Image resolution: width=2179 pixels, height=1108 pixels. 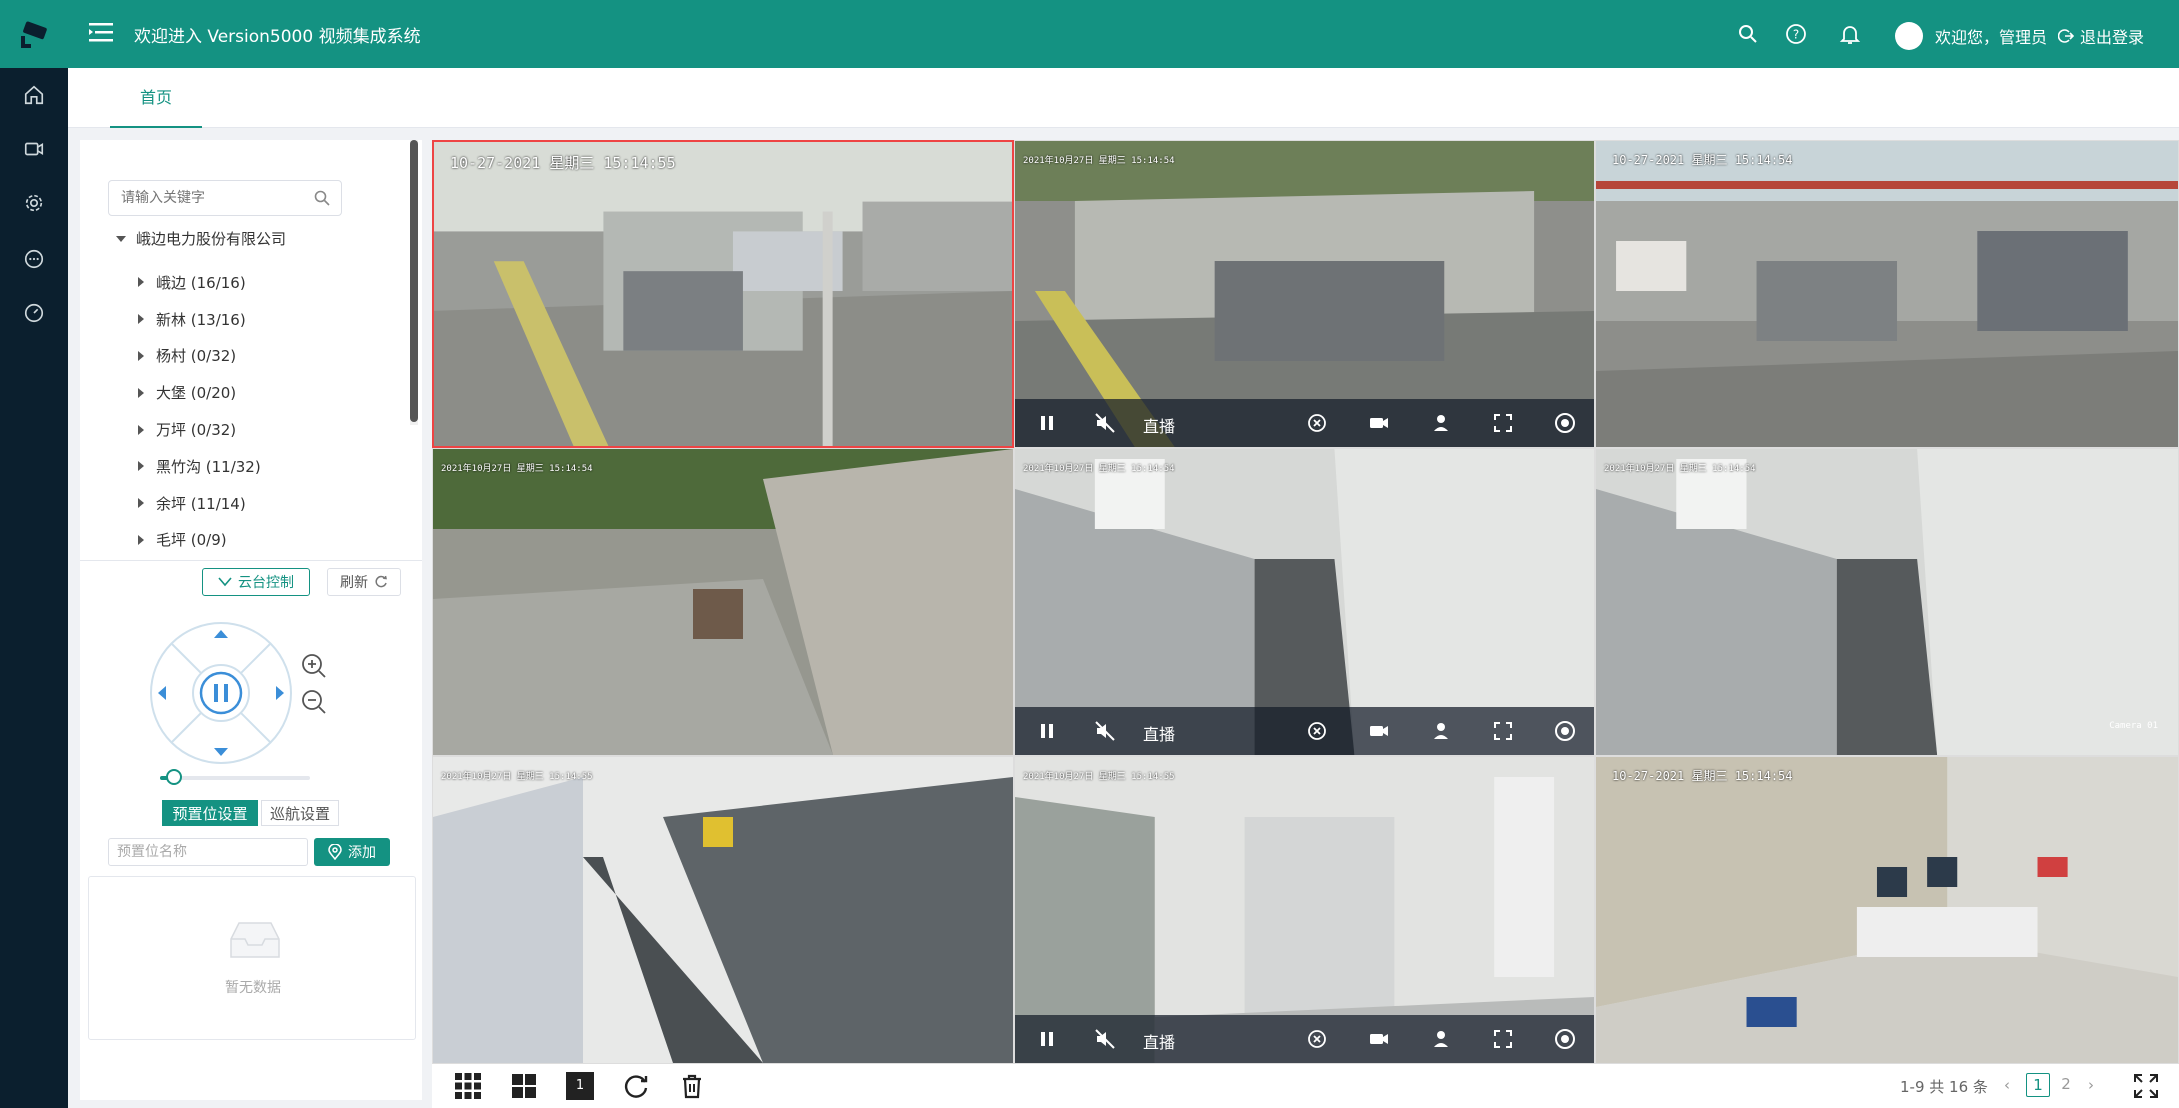 I want to click on avatar, so click(x=1909, y=36).